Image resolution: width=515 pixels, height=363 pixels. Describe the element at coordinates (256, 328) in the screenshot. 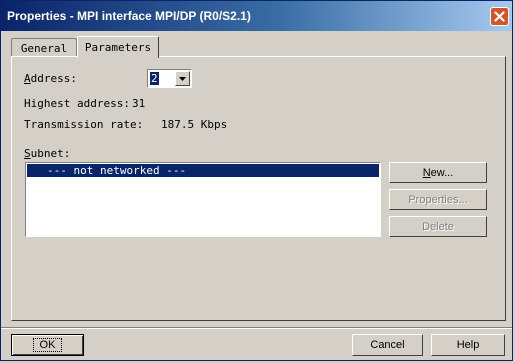

I see `footer-separator` at that location.